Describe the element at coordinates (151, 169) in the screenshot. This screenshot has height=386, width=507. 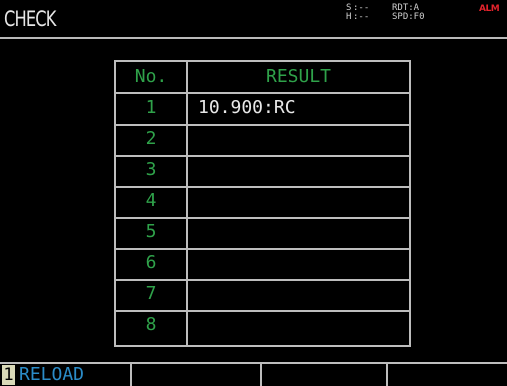
I see `row-number-3: 3` at that location.